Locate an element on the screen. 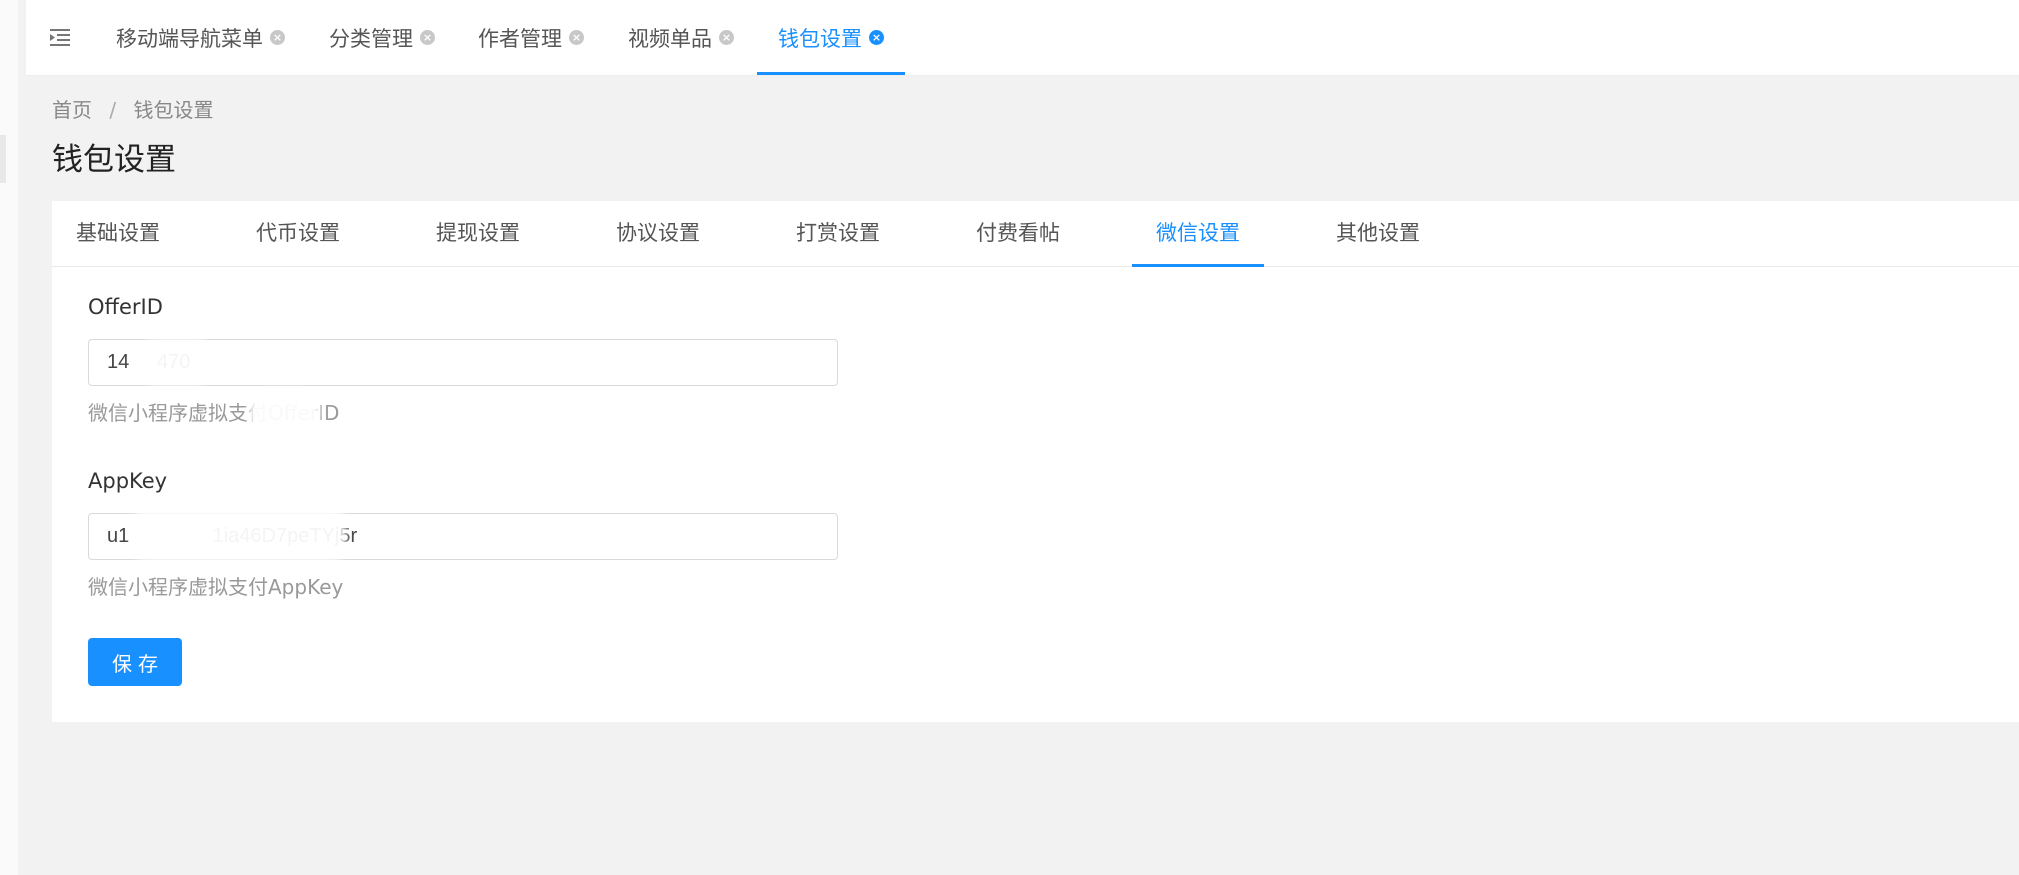 Image resolution: width=2019 pixels, height=875 pixels. settings-tab-bar: 基础设置 代币设置 提现设置 协议设置 打赏设置 付费看帖 微信设置 其他设置 is located at coordinates (1035, 234).